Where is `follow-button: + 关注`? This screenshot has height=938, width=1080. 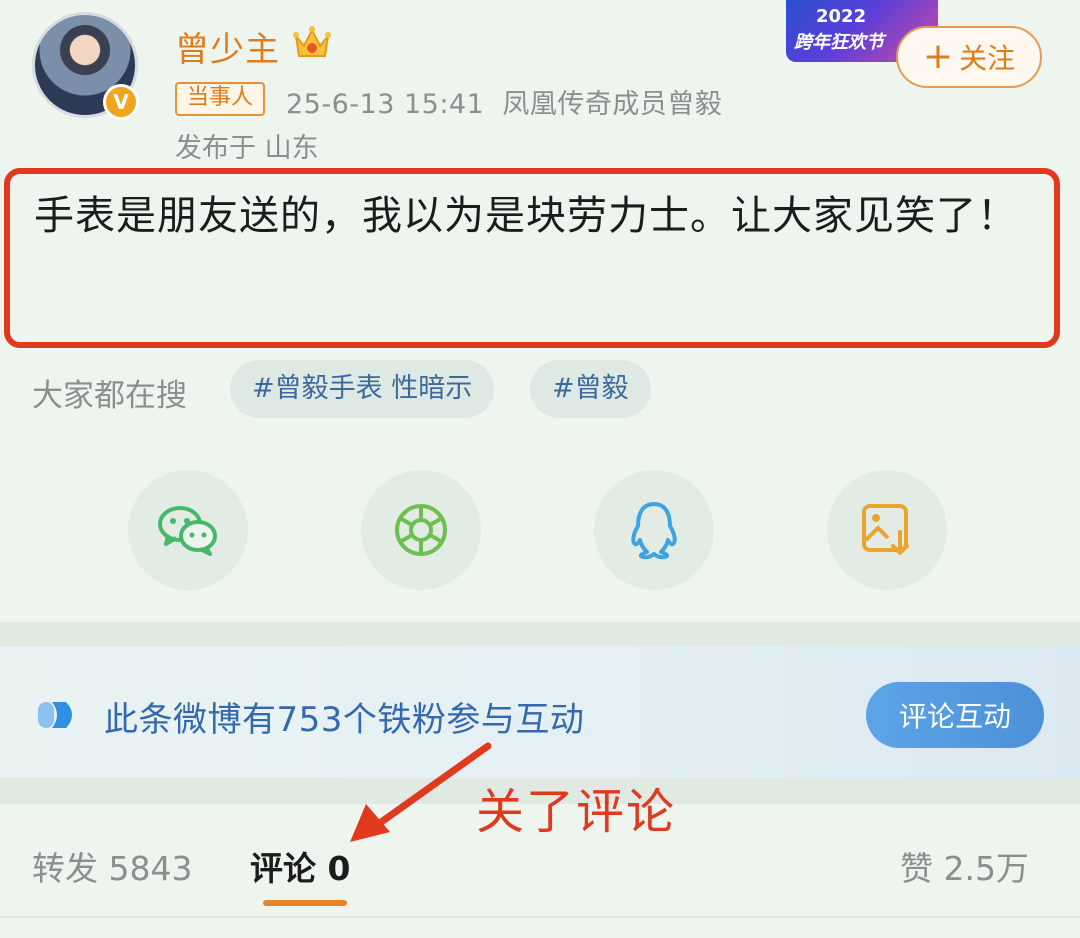 follow-button: + 关注 is located at coordinates (969, 57).